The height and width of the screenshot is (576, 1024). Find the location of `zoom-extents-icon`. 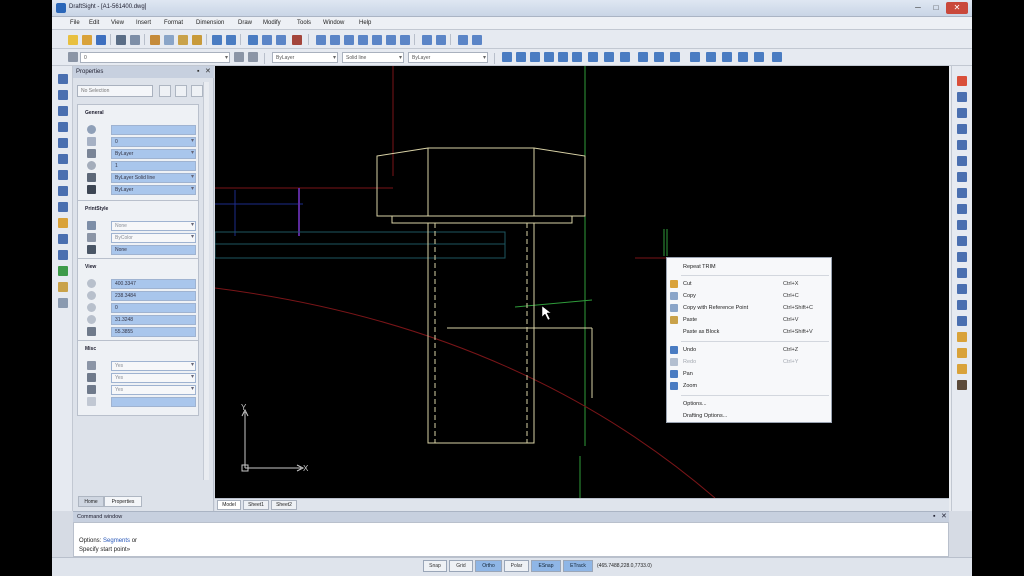

zoom-extents-icon is located at coordinates (441, 40).